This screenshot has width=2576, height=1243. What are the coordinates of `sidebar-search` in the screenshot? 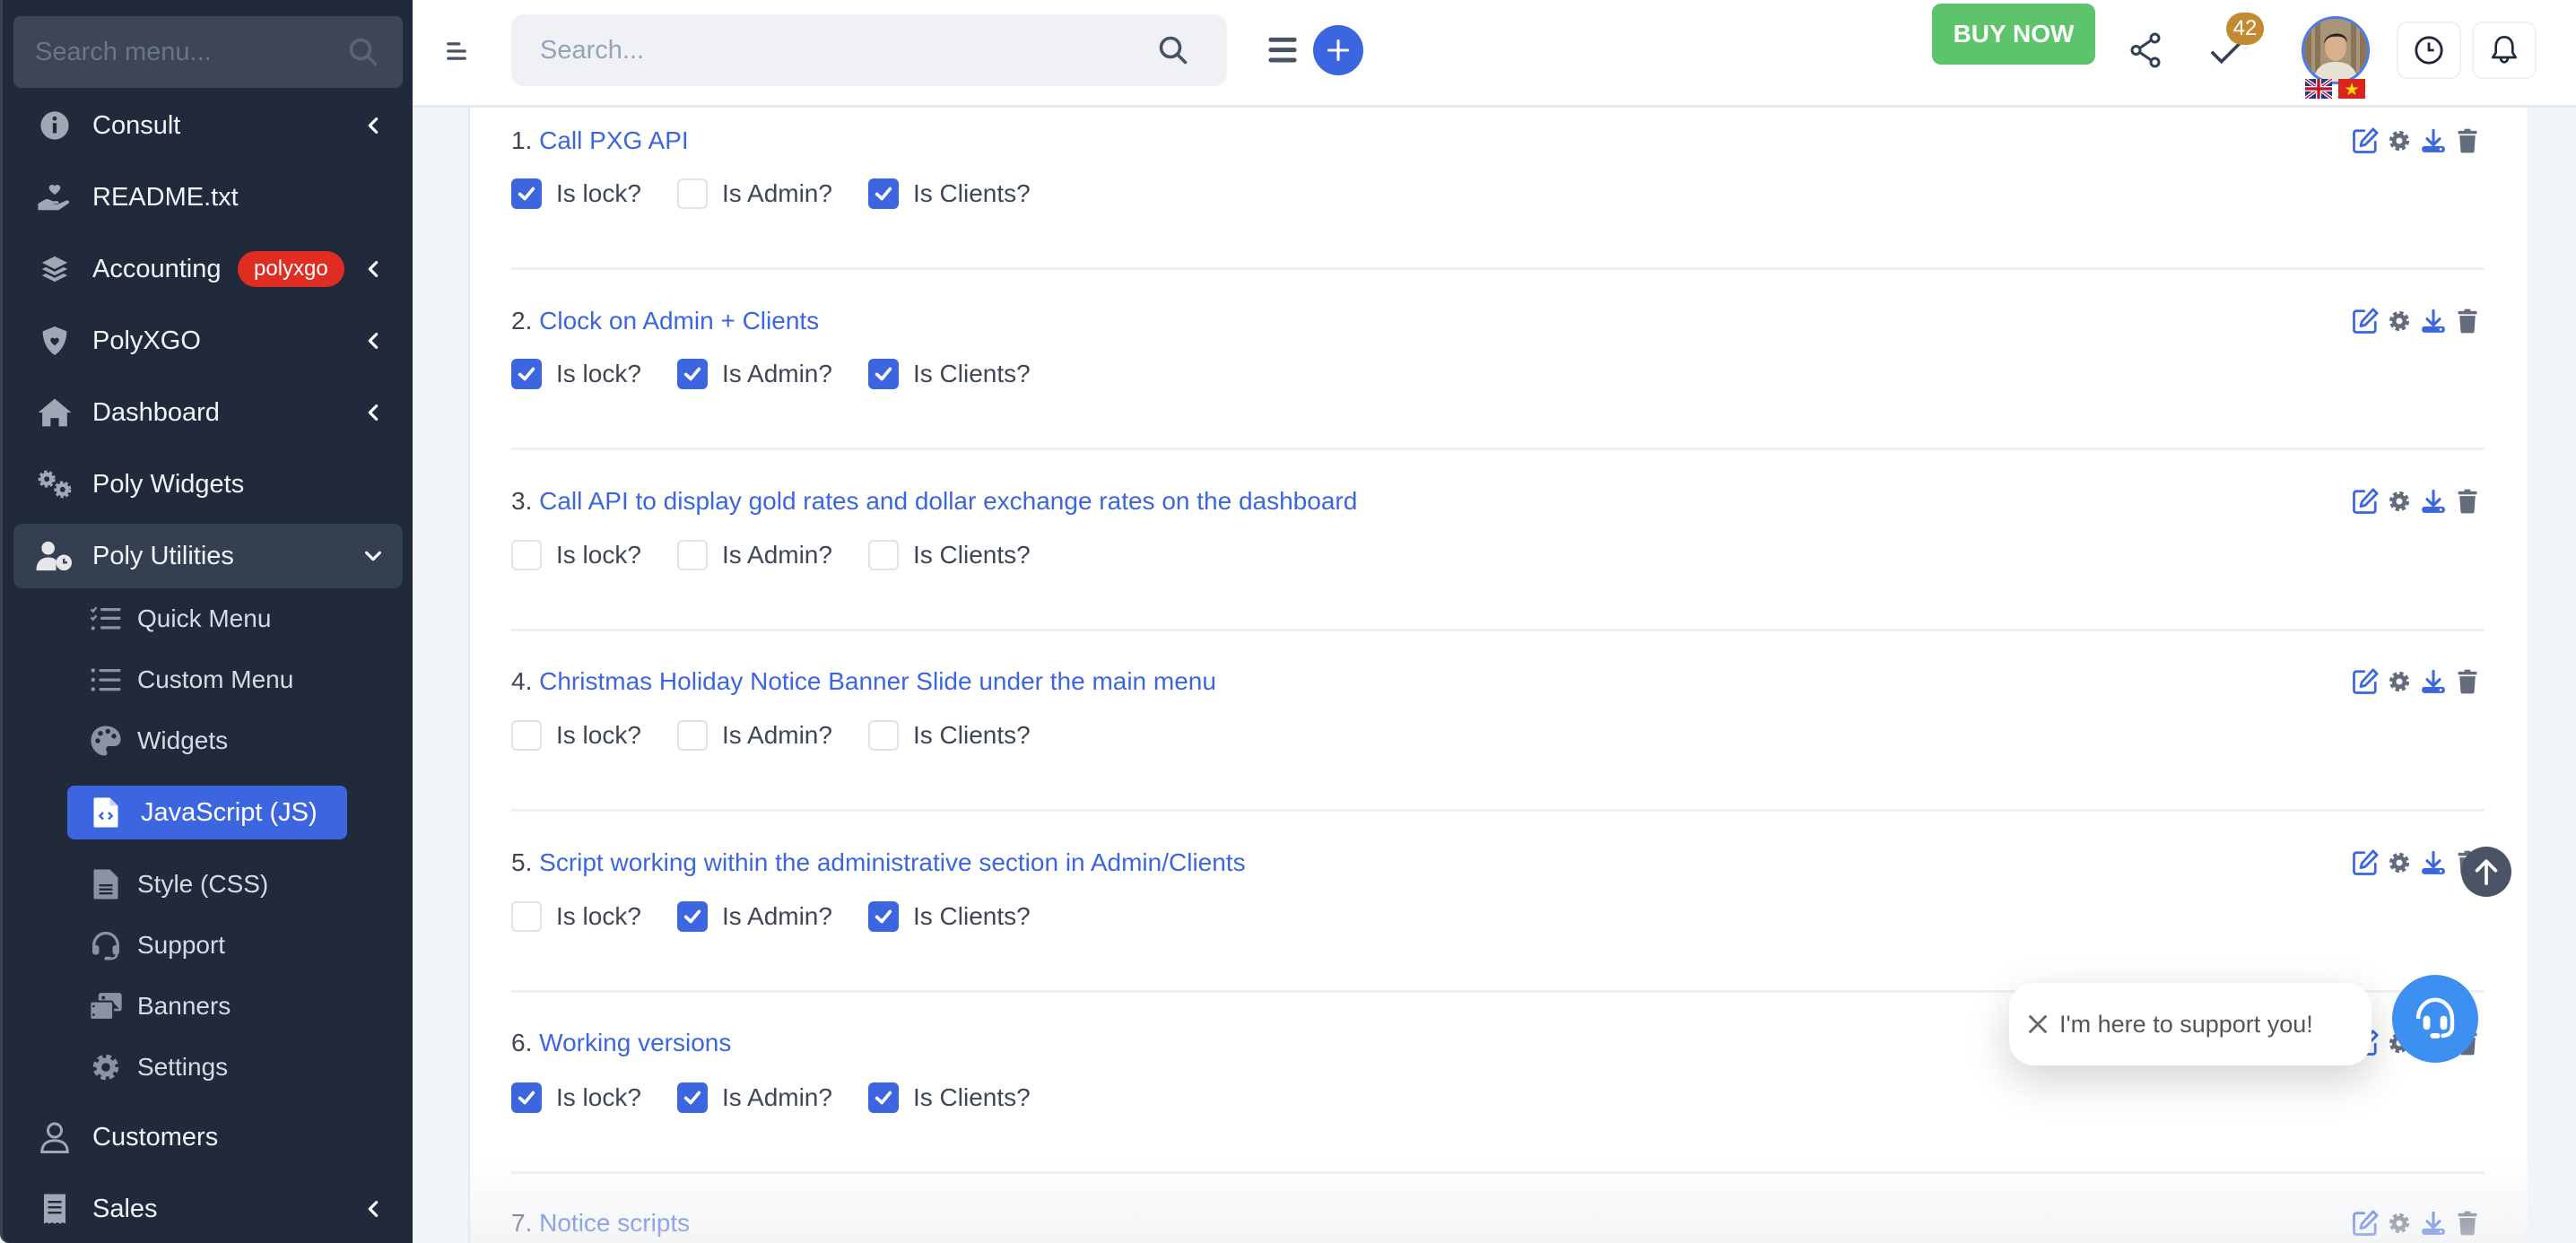 It's located at (208, 52).